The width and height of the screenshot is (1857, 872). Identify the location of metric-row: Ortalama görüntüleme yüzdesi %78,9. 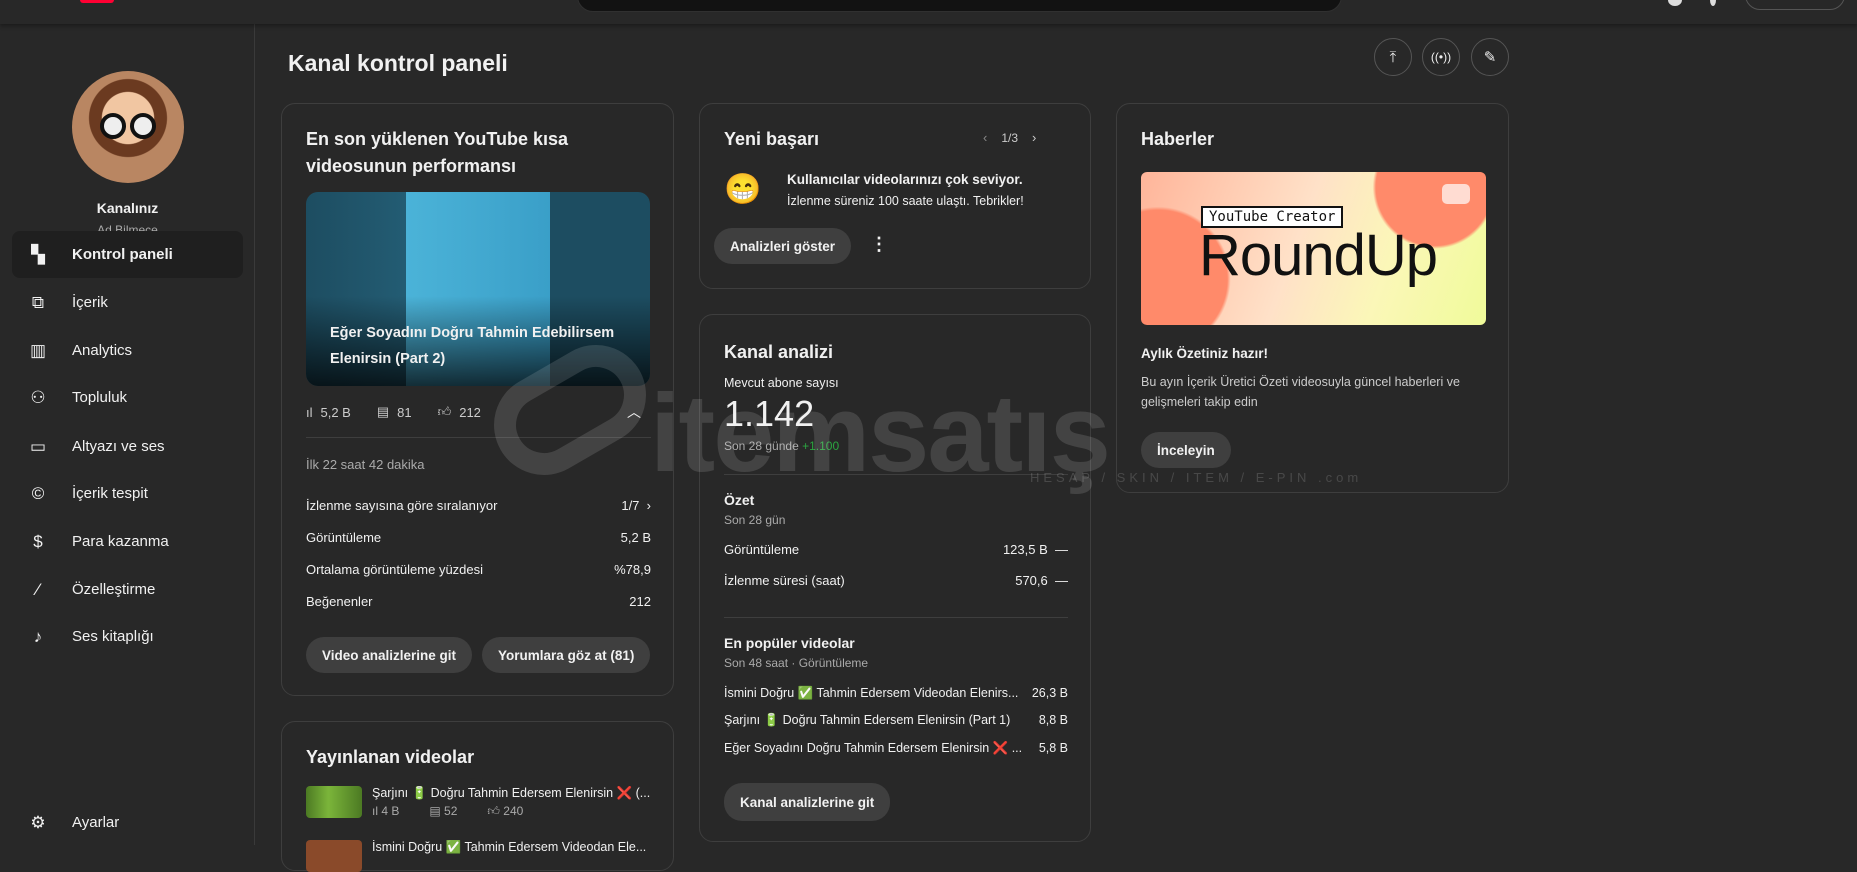
(478, 569).